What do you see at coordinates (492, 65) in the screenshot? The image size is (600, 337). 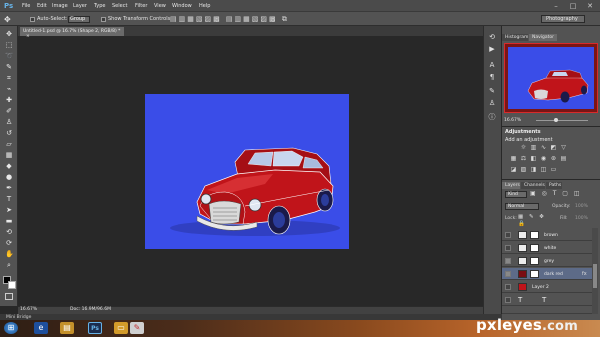 I see `character-panel-icon: A` at bounding box center [492, 65].